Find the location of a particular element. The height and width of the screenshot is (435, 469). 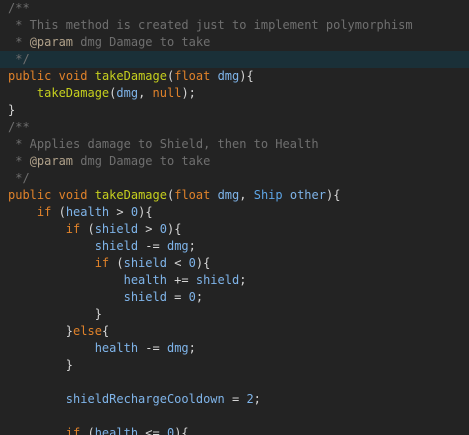

code-line: }else{ is located at coordinates (234, 331).